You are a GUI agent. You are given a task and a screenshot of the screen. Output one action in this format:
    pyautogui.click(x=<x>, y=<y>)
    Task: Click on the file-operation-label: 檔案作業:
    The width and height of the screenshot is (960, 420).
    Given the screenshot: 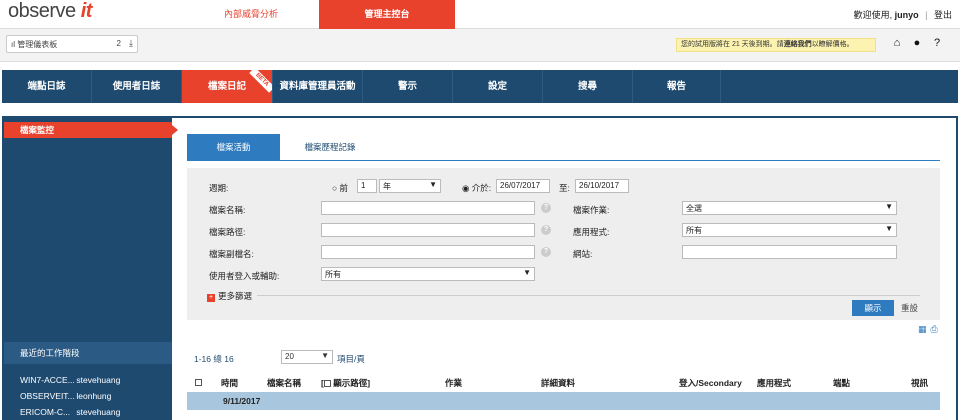 What is the action you would take?
    pyautogui.click(x=591, y=210)
    